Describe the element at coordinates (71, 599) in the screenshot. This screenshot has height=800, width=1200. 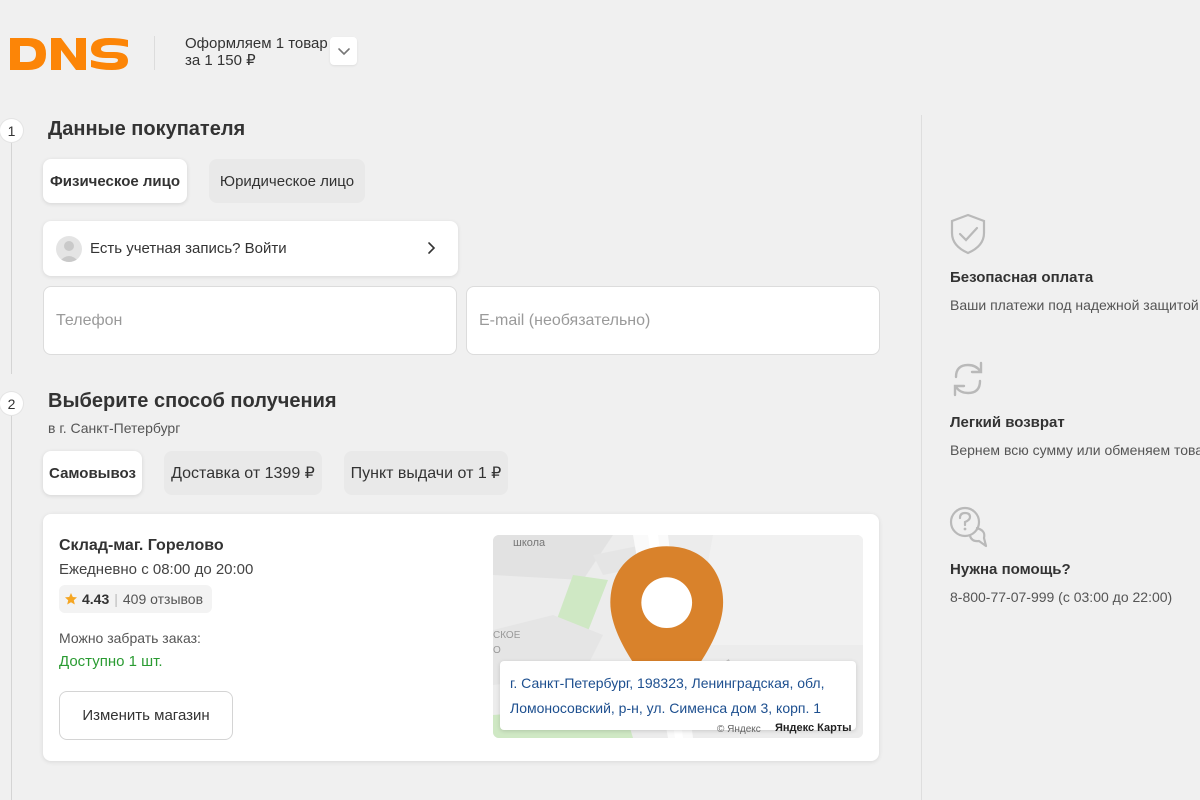
I see `star-icon` at that location.